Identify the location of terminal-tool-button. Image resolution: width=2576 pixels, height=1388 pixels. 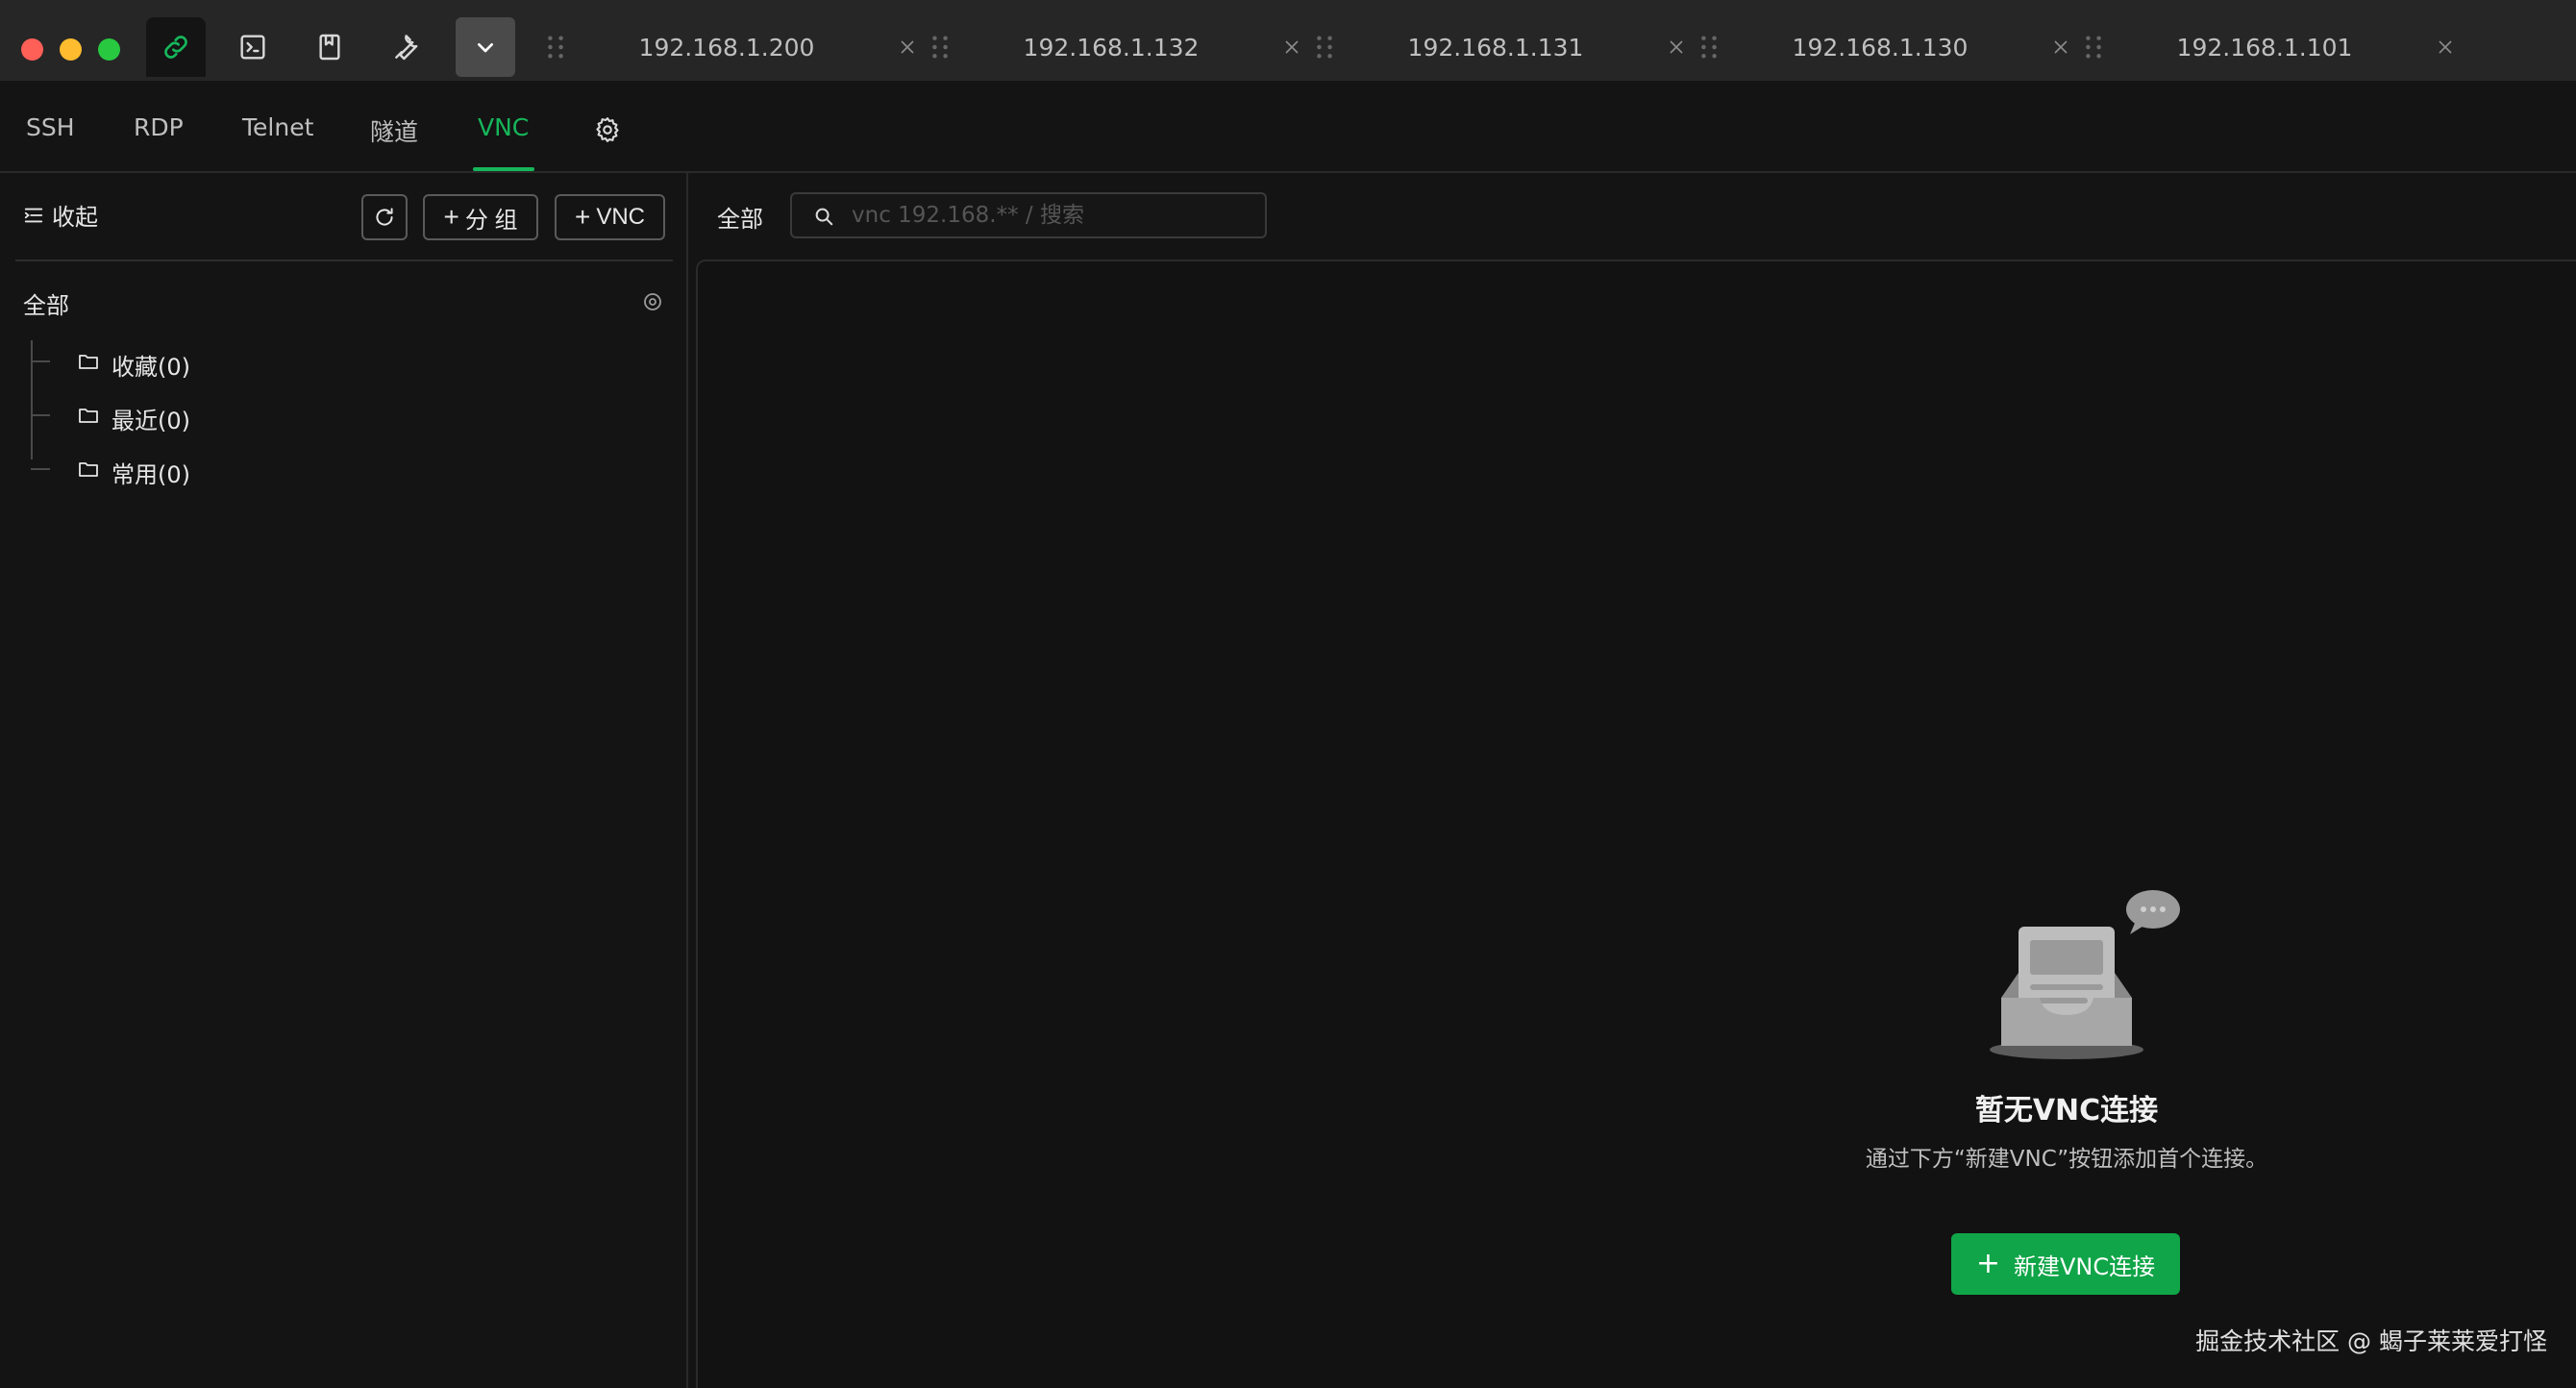
(253, 47).